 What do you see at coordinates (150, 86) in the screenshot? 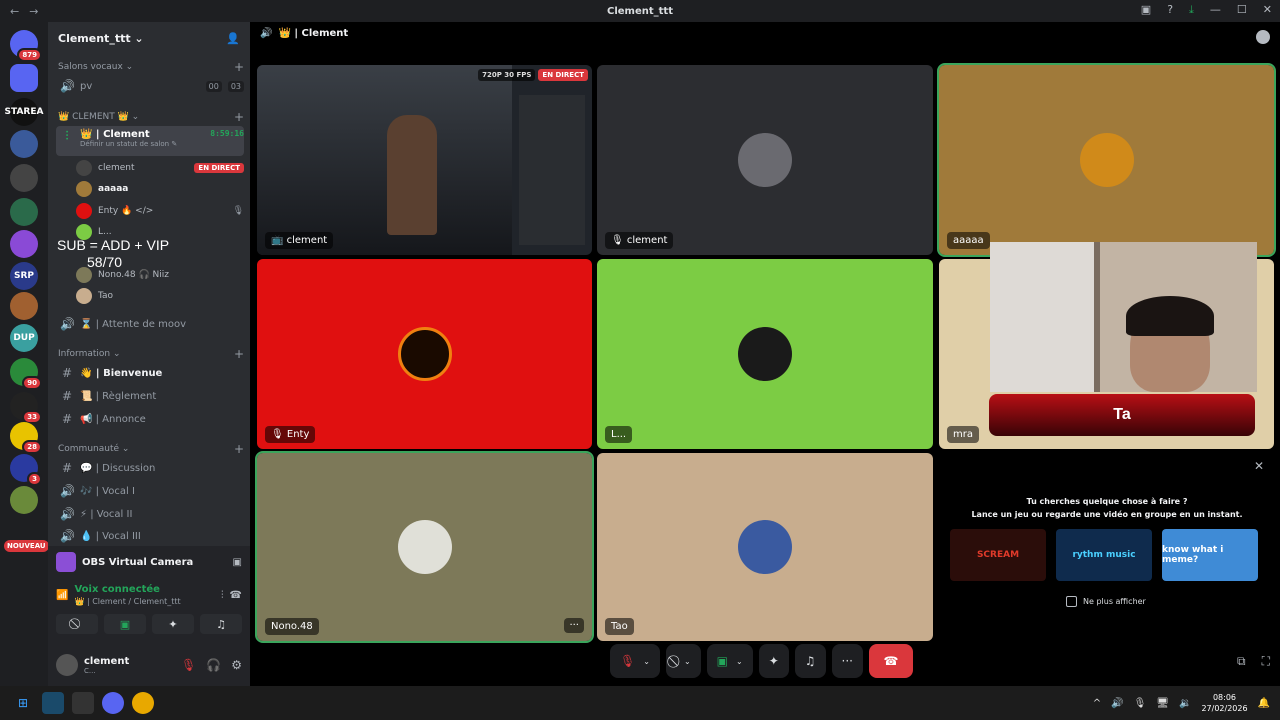
I see `channel-pv: 🔊 pv 00 03` at bounding box center [150, 86].